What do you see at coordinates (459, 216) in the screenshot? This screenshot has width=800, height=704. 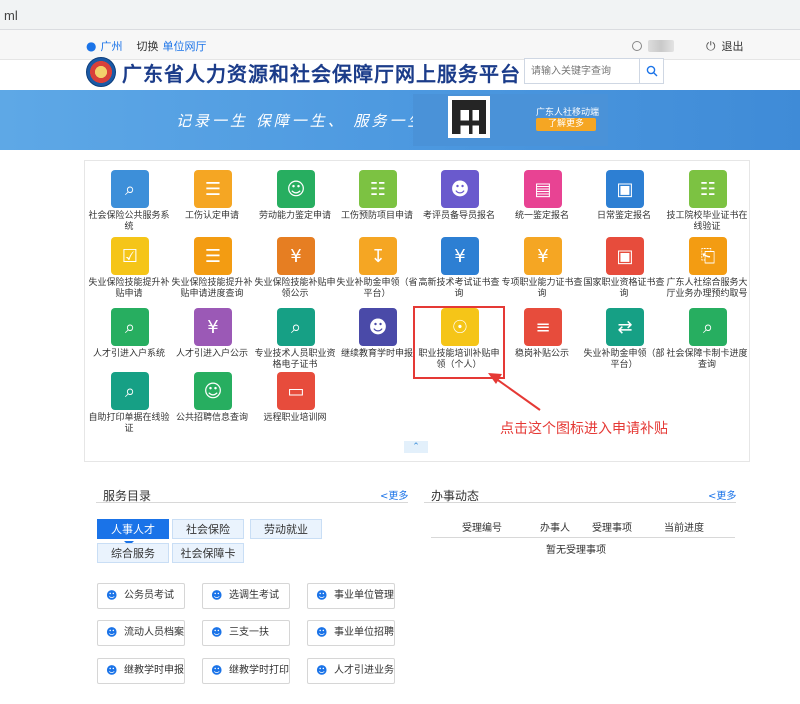 I see `service-tile-label: 考评员备导员报名` at bounding box center [459, 216].